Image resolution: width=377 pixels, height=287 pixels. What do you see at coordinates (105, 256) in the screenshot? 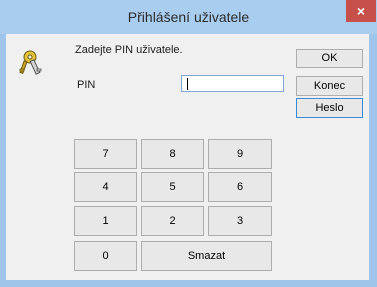
I see `key-0-button: 0` at bounding box center [105, 256].